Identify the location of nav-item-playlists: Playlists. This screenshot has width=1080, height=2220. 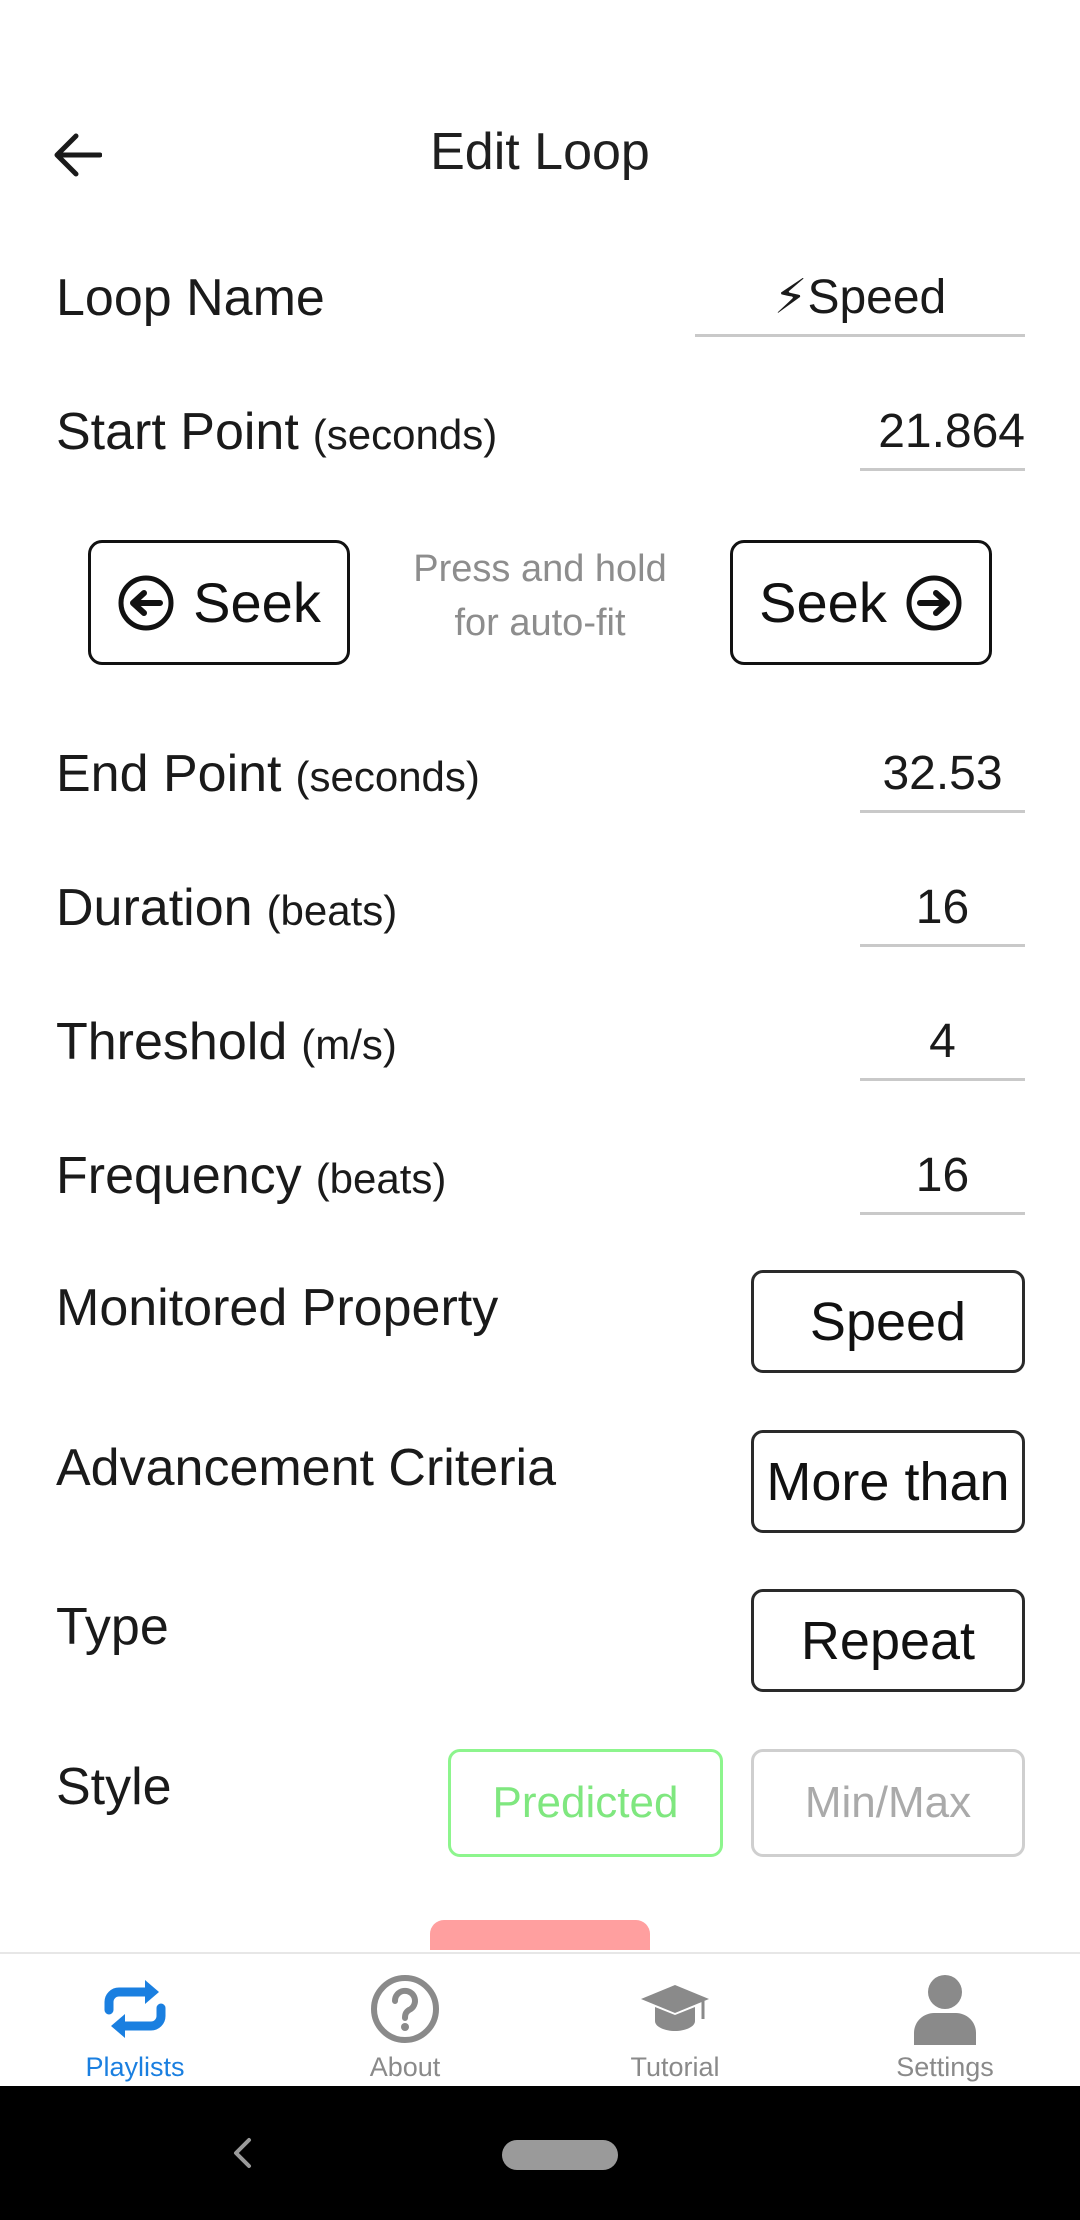
(135, 2021).